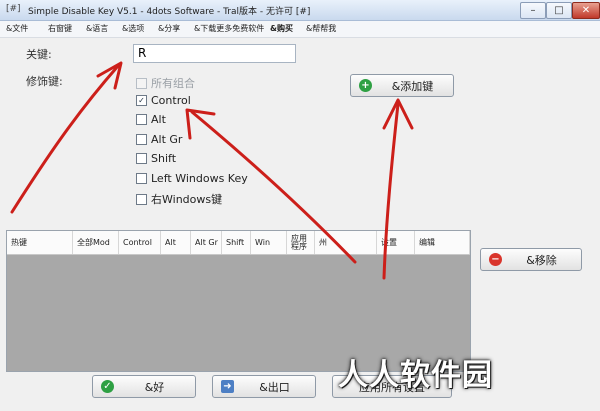  I want to click on arrow-to-add-key, so click(391, 191).